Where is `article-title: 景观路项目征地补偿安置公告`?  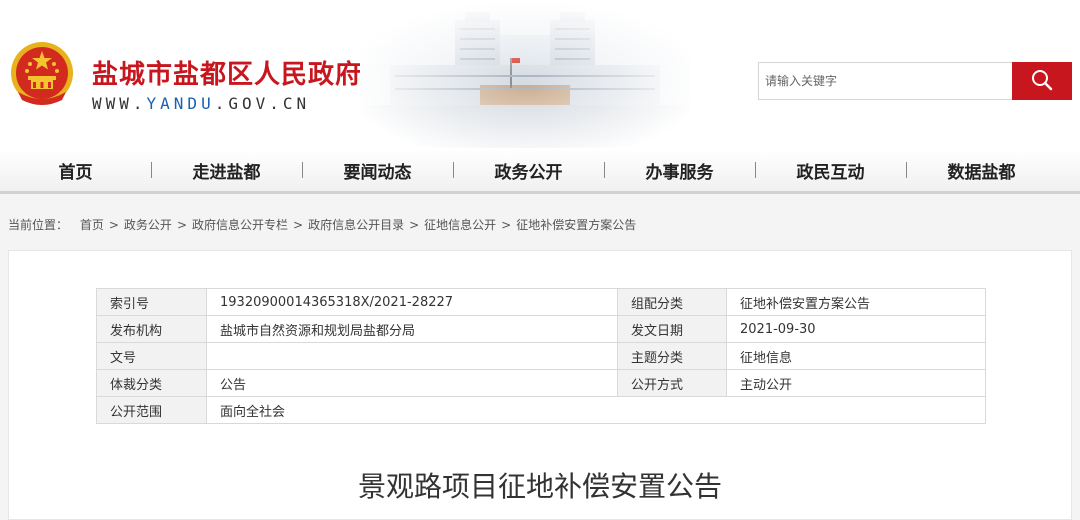 article-title: 景观路项目征地补偿安置公告 is located at coordinates (539, 486).